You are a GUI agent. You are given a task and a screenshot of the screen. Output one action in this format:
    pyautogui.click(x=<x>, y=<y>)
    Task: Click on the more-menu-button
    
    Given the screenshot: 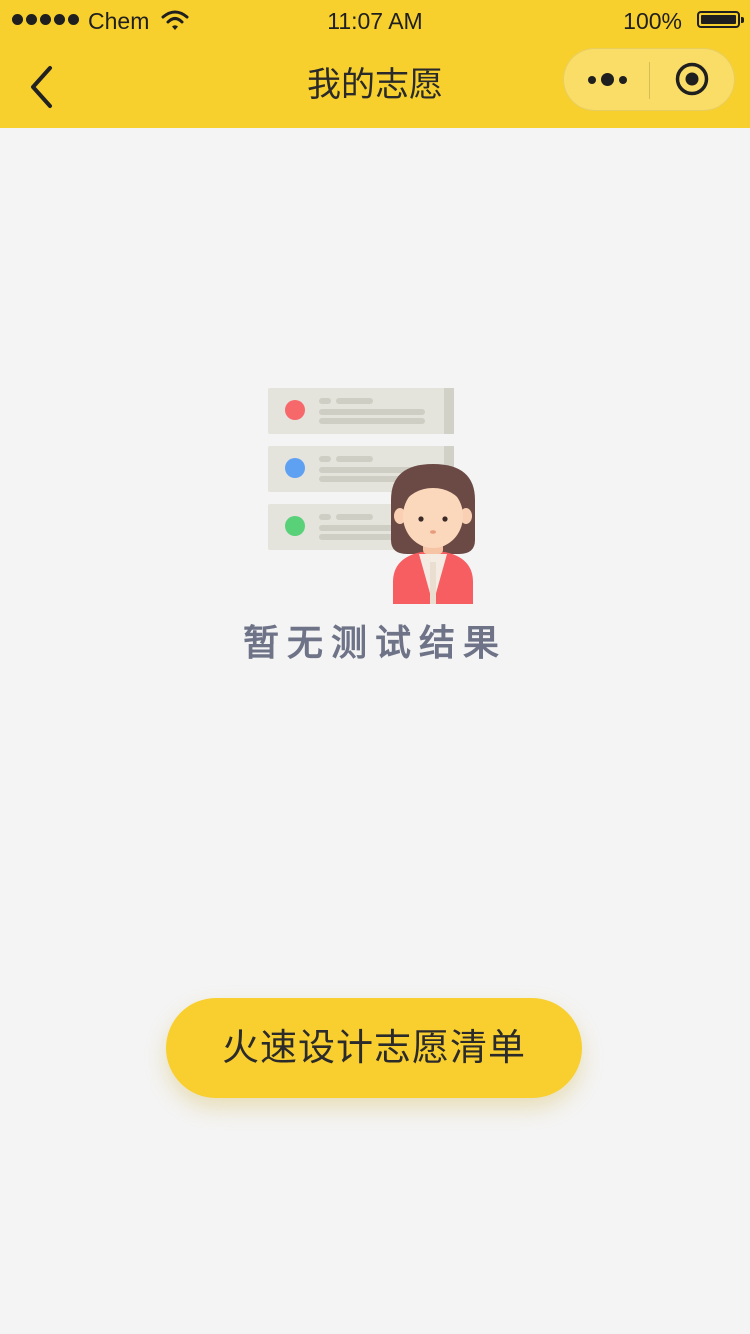 What is the action you would take?
    pyautogui.click(x=606, y=79)
    